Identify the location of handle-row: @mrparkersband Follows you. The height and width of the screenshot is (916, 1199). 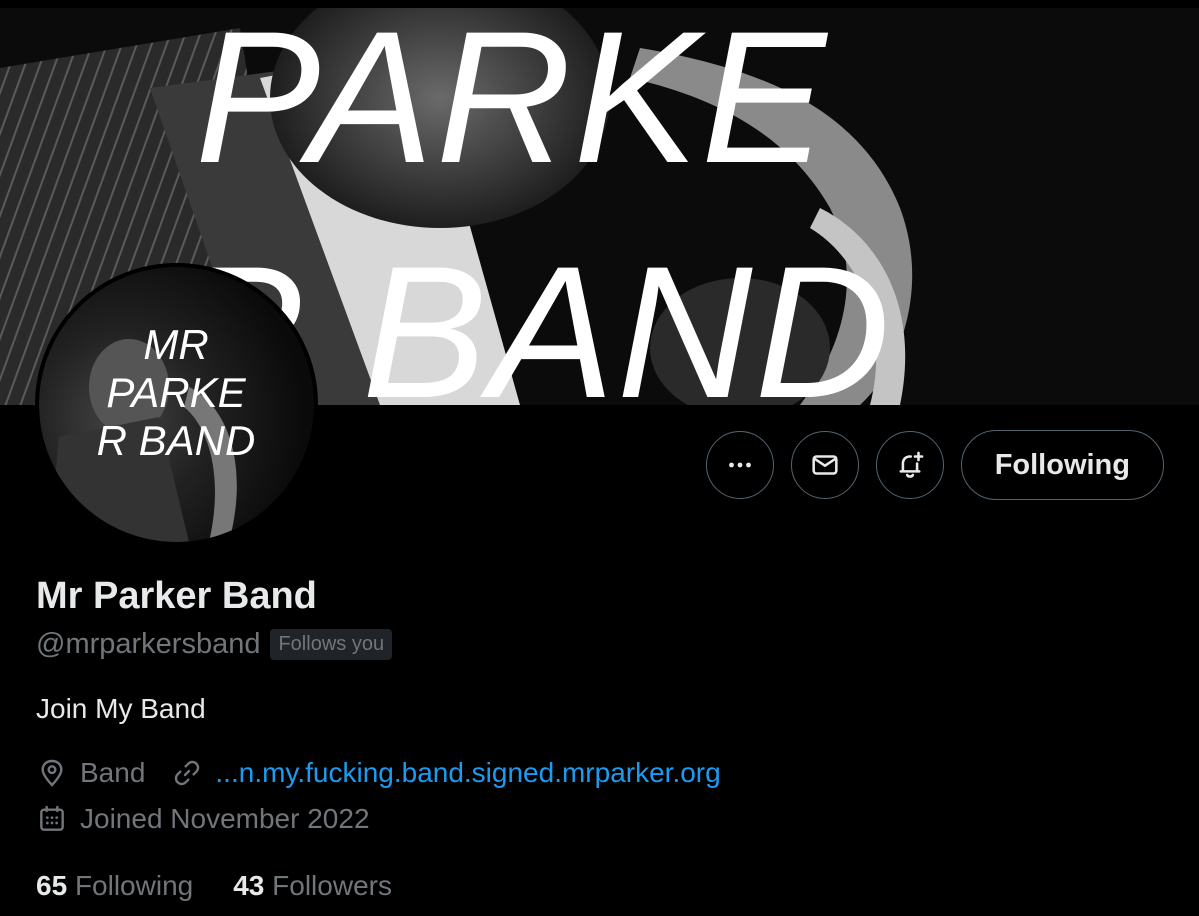
(214, 644).